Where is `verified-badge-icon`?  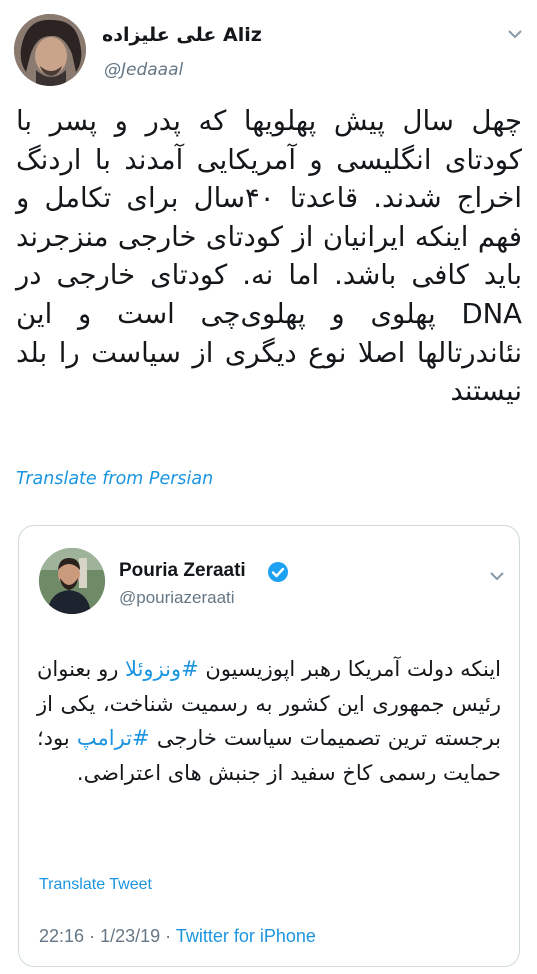 verified-badge-icon is located at coordinates (278, 572).